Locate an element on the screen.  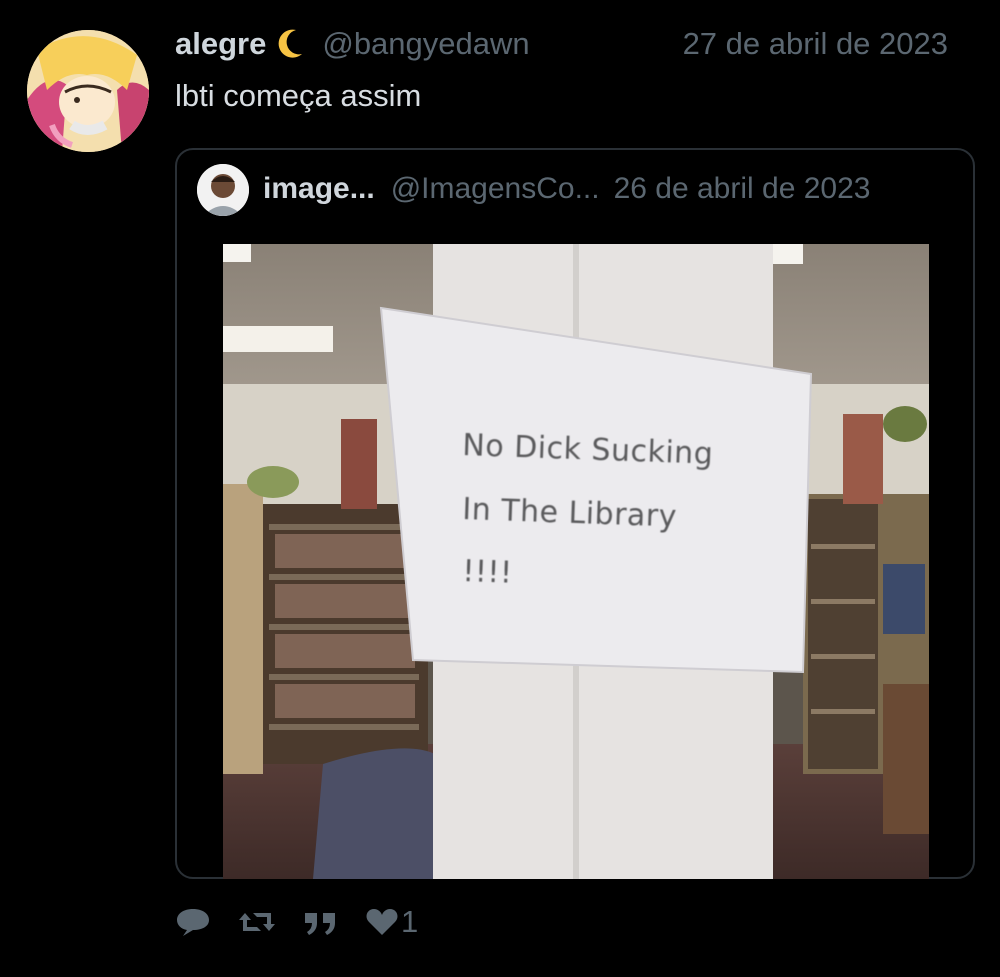
sign-line-3: !!!! is located at coordinates (487, 572).